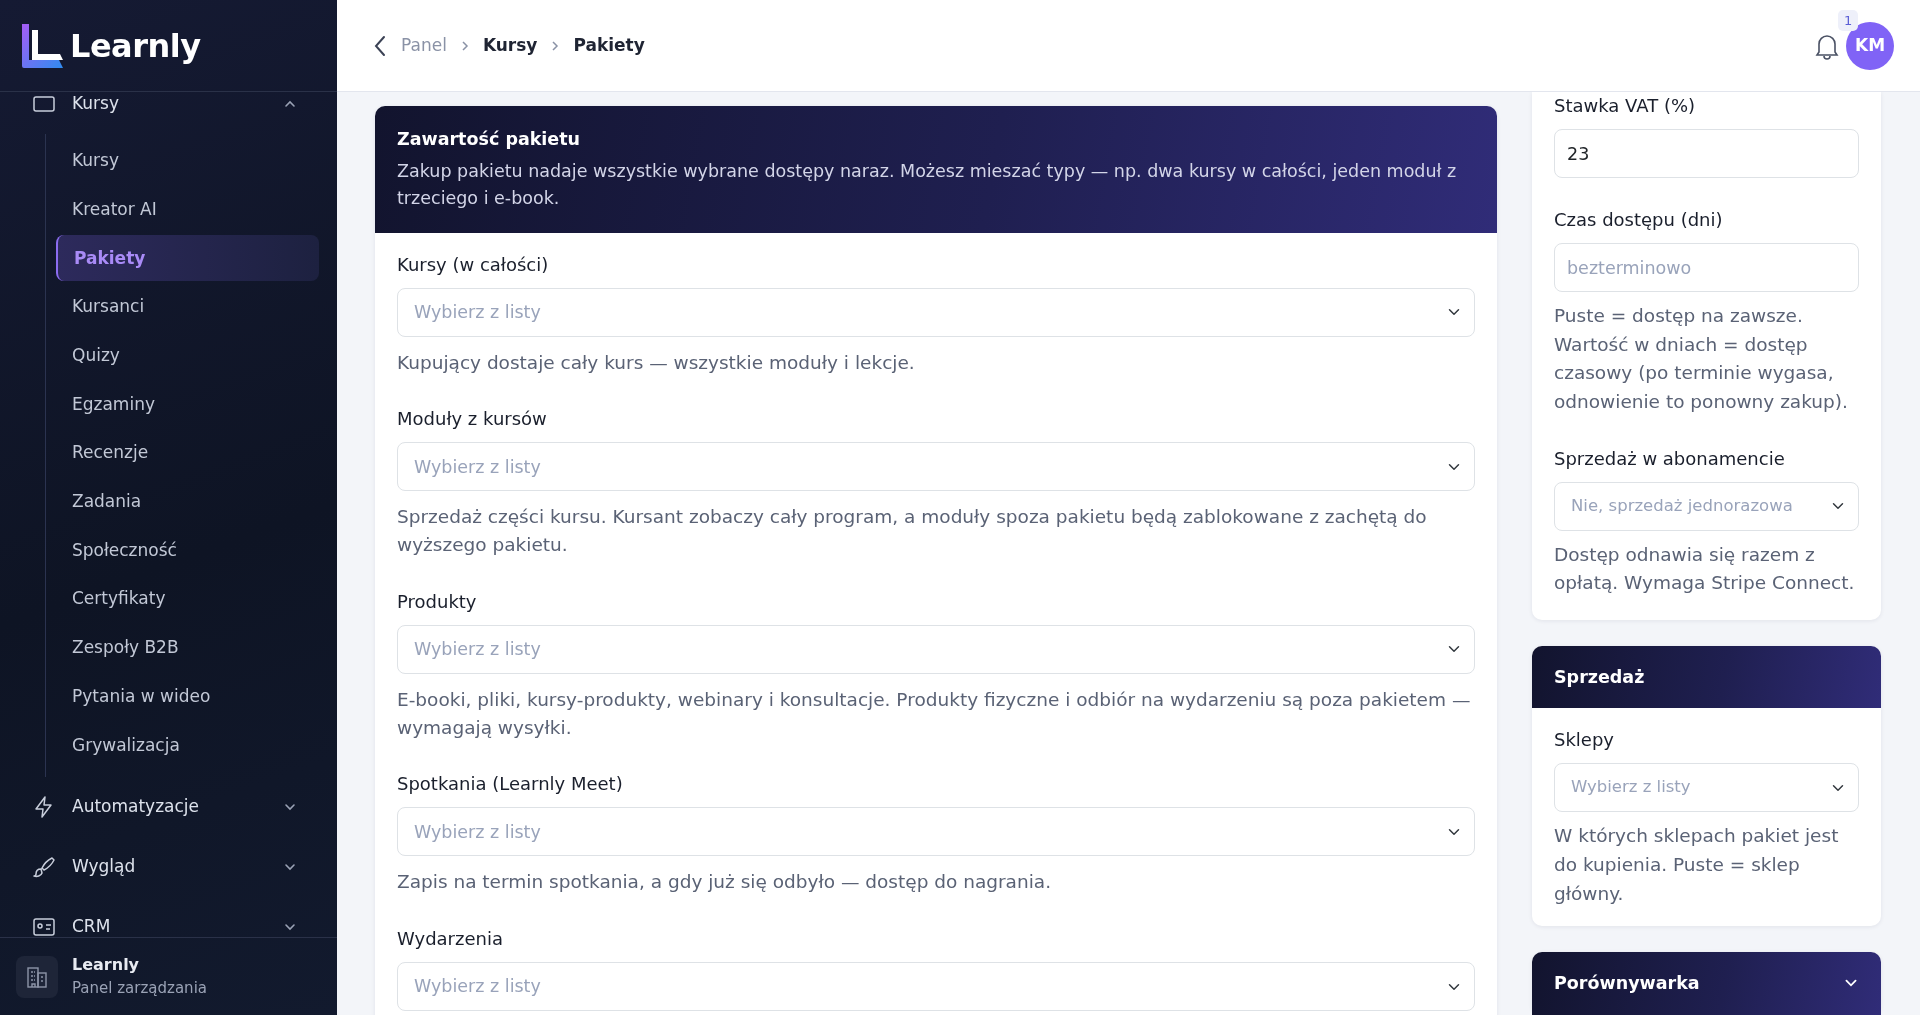 This screenshot has height=1015, width=1920. Describe the element at coordinates (489, 139) in the screenshot. I see `card-title: Zawartość pakietu` at that location.